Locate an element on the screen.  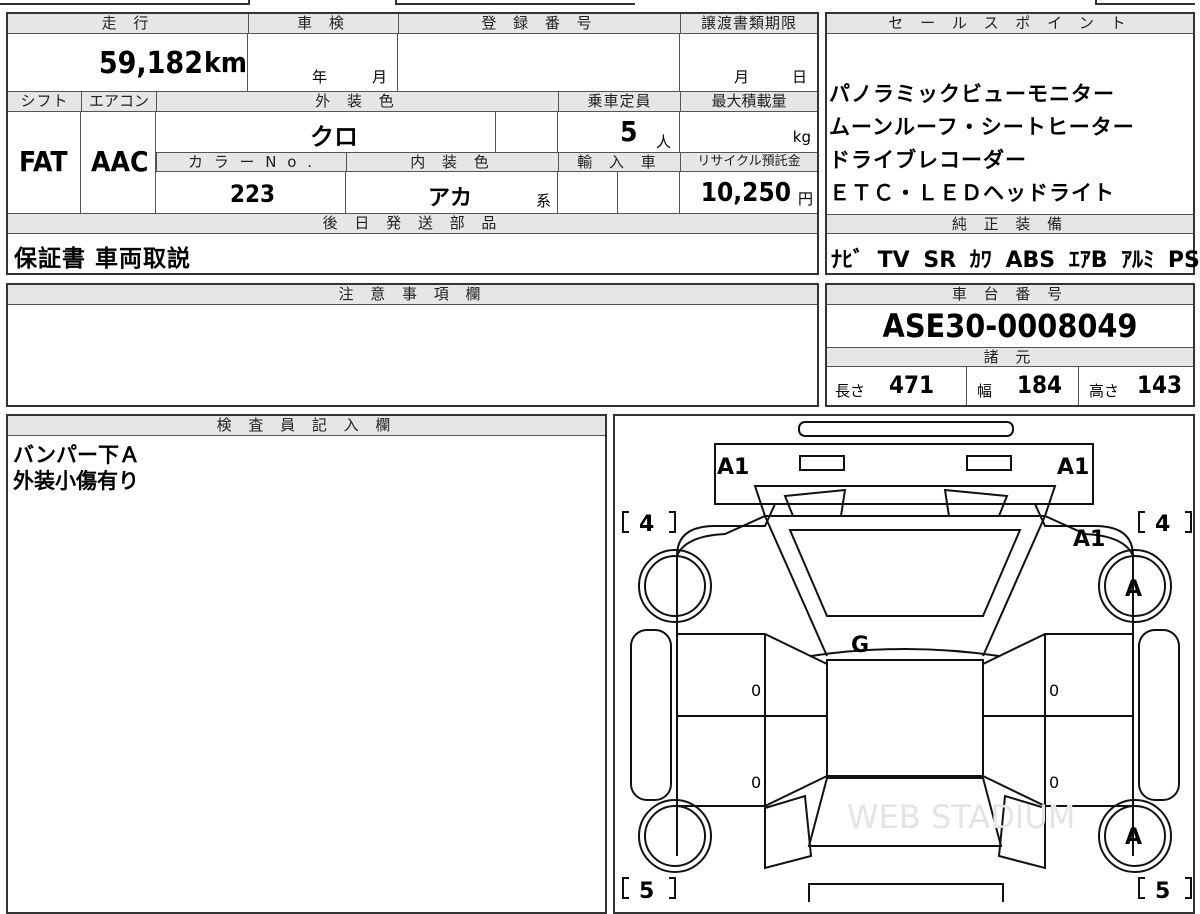
code-wheel-fr: A is located at coordinates (1133, 589).